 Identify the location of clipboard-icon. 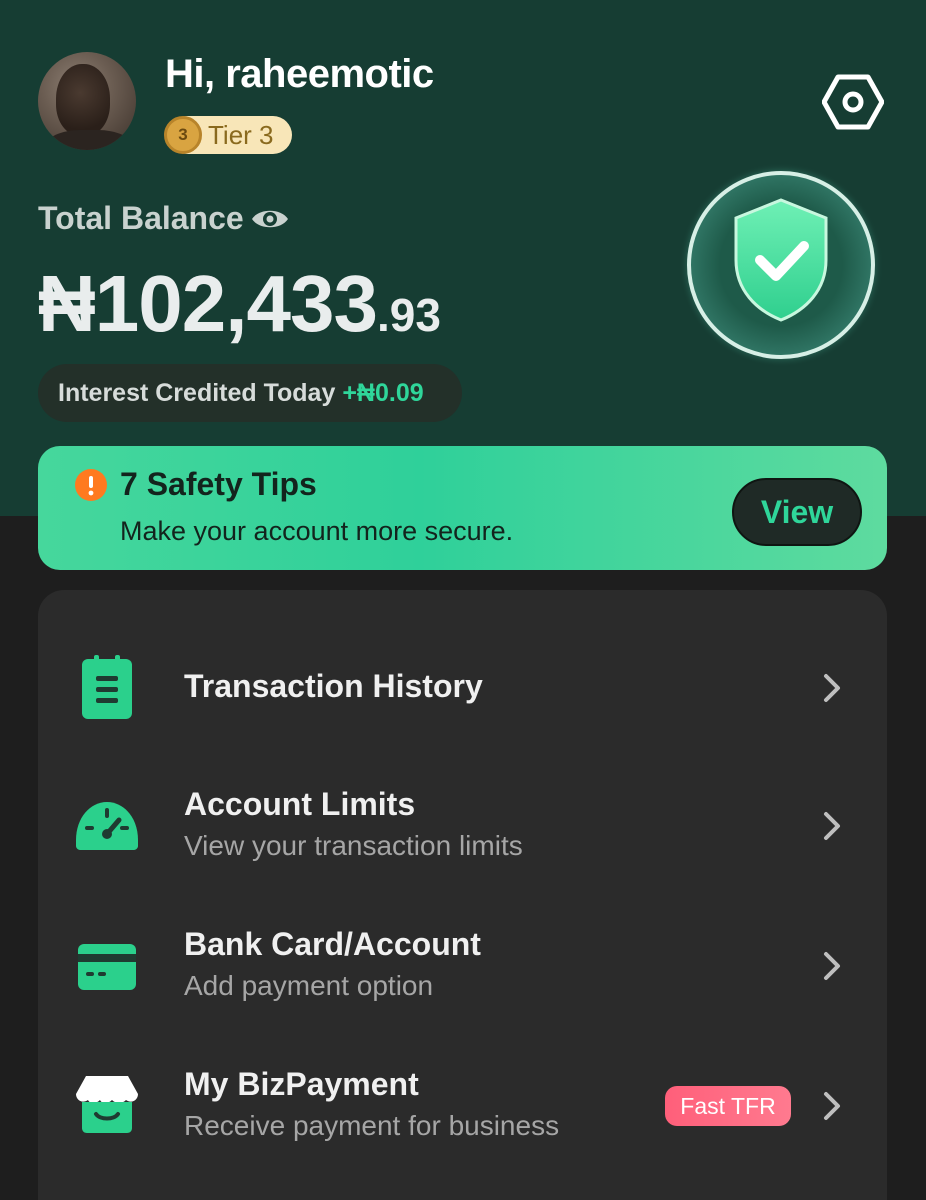
(107, 687).